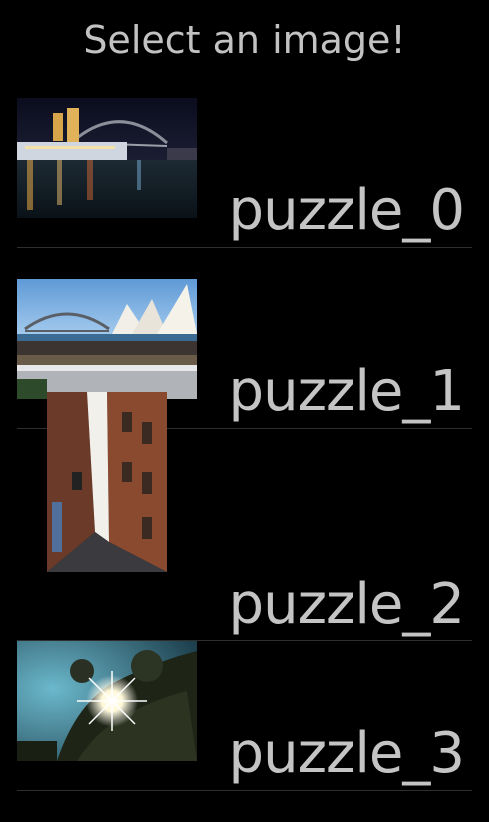 Image resolution: width=489 pixels, height=822 pixels. What do you see at coordinates (107, 482) in the screenshot?
I see `brick-alley-thumbnail` at bounding box center [107, 482].